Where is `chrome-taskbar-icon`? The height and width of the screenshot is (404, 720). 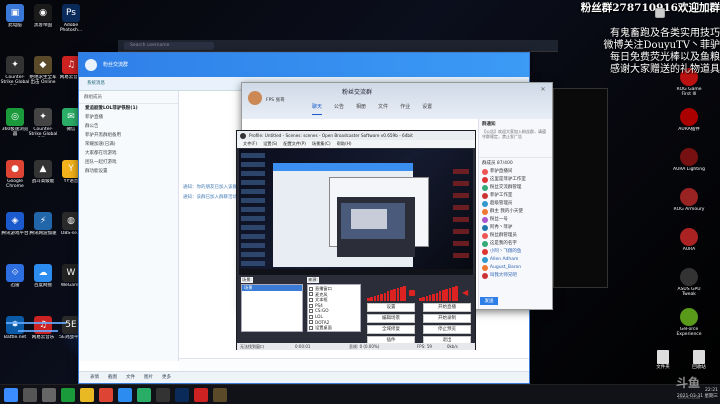 chrome-taskbar-icon is located at coordinates (106, 395).